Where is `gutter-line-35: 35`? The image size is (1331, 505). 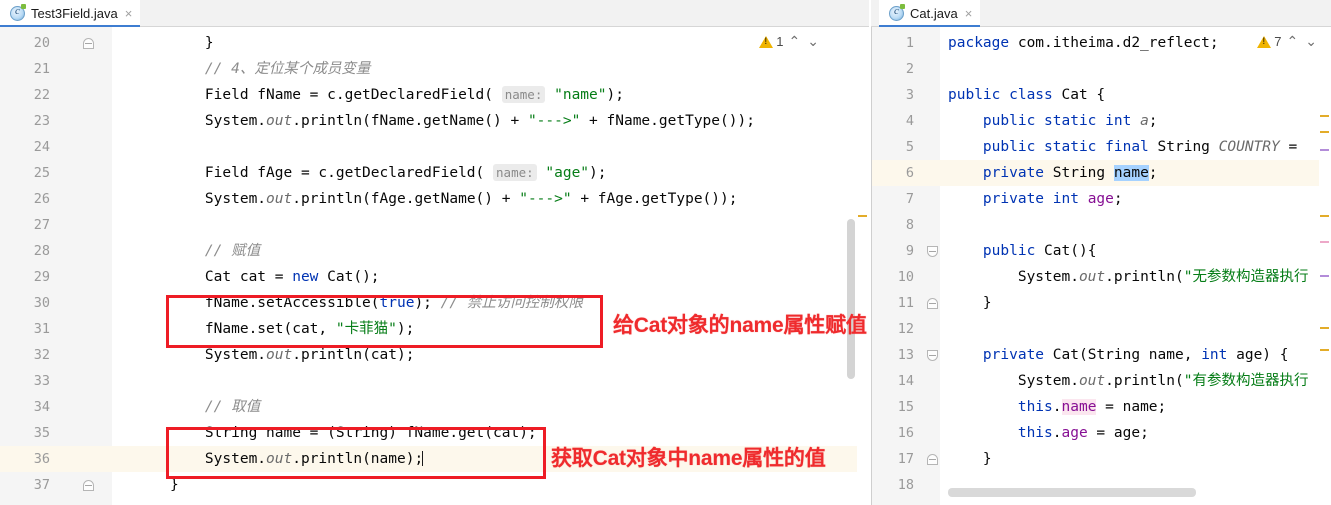 gutter-line-35: 35 is located at coordinates (56, 433).